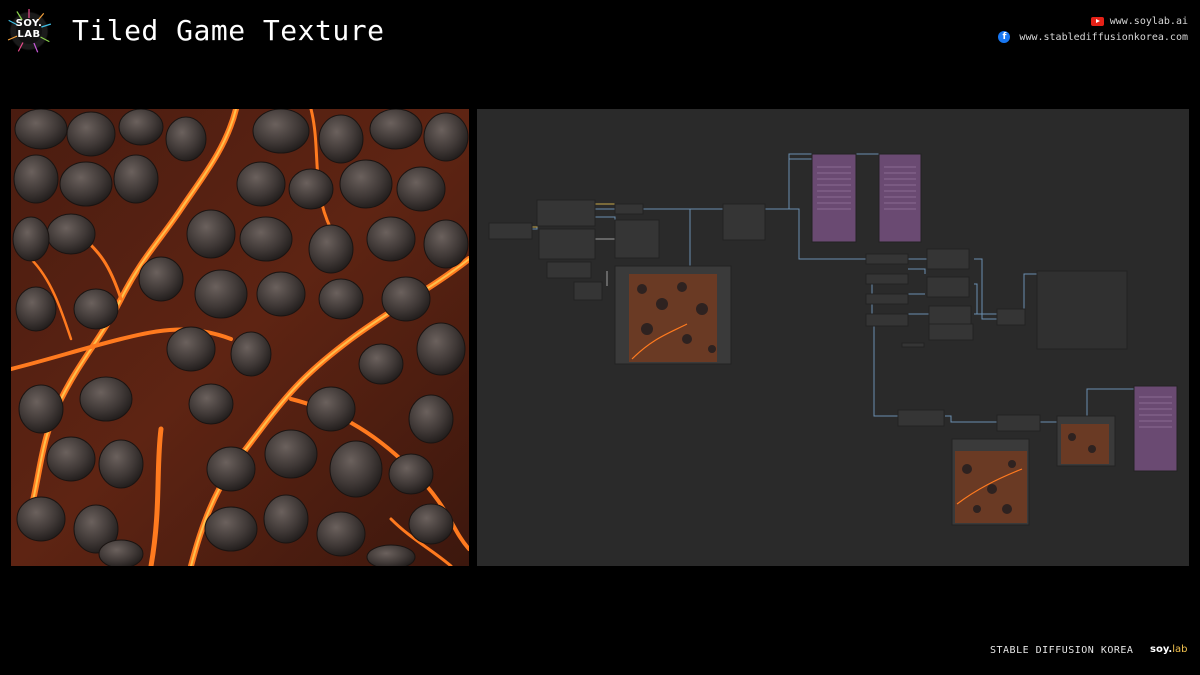  What do you see at coordinates (1161, 649) in the screenshot?
I see `footer-logo-soy: soy.` at bounding box center [1161, 649].